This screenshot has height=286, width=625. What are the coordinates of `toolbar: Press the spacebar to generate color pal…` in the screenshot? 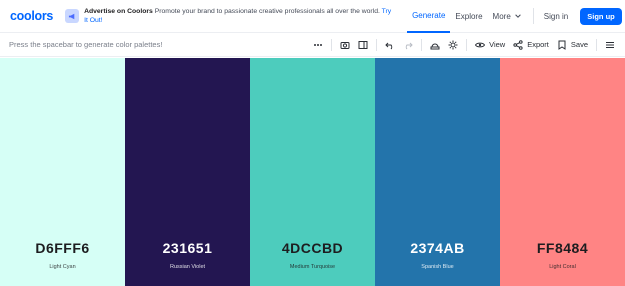 It's located at (312, 45).